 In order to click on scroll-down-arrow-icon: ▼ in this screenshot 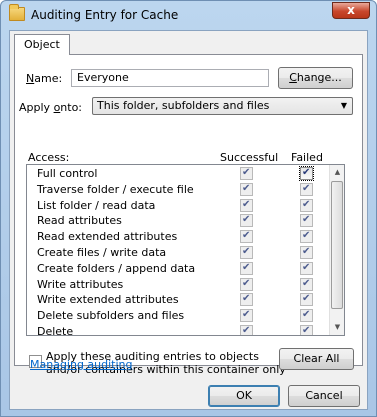, I will do `click(337, 327)`.